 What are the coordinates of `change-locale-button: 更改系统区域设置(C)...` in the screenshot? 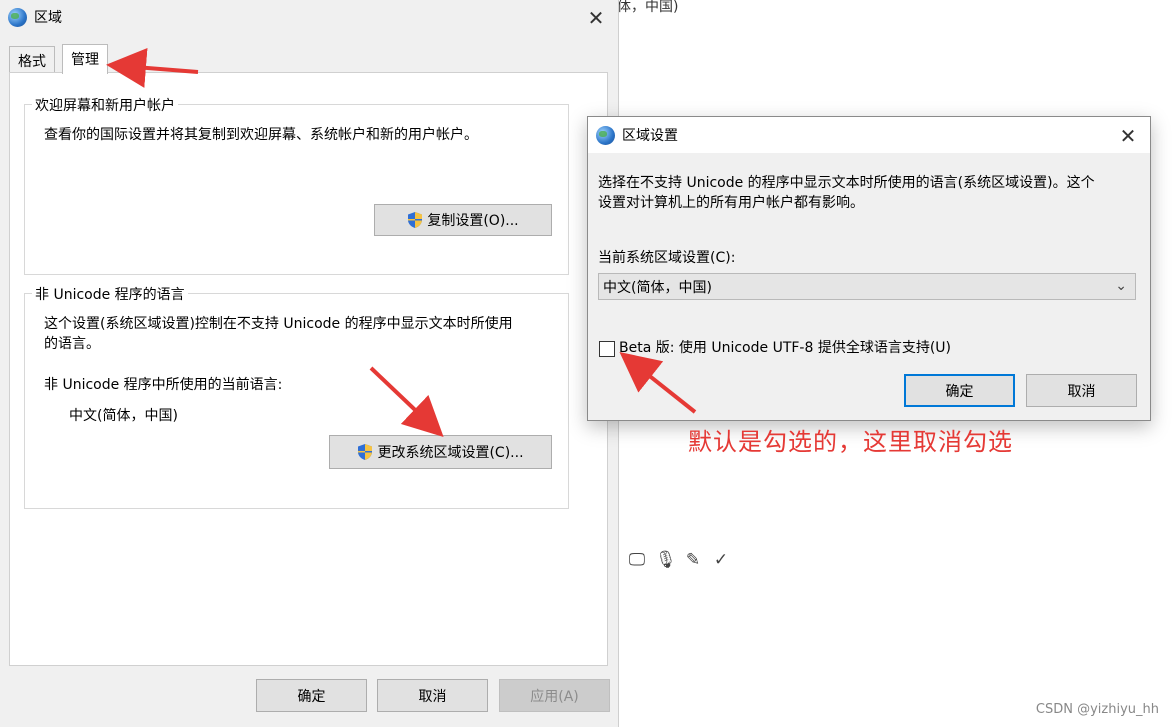 It's located at (440, 452).